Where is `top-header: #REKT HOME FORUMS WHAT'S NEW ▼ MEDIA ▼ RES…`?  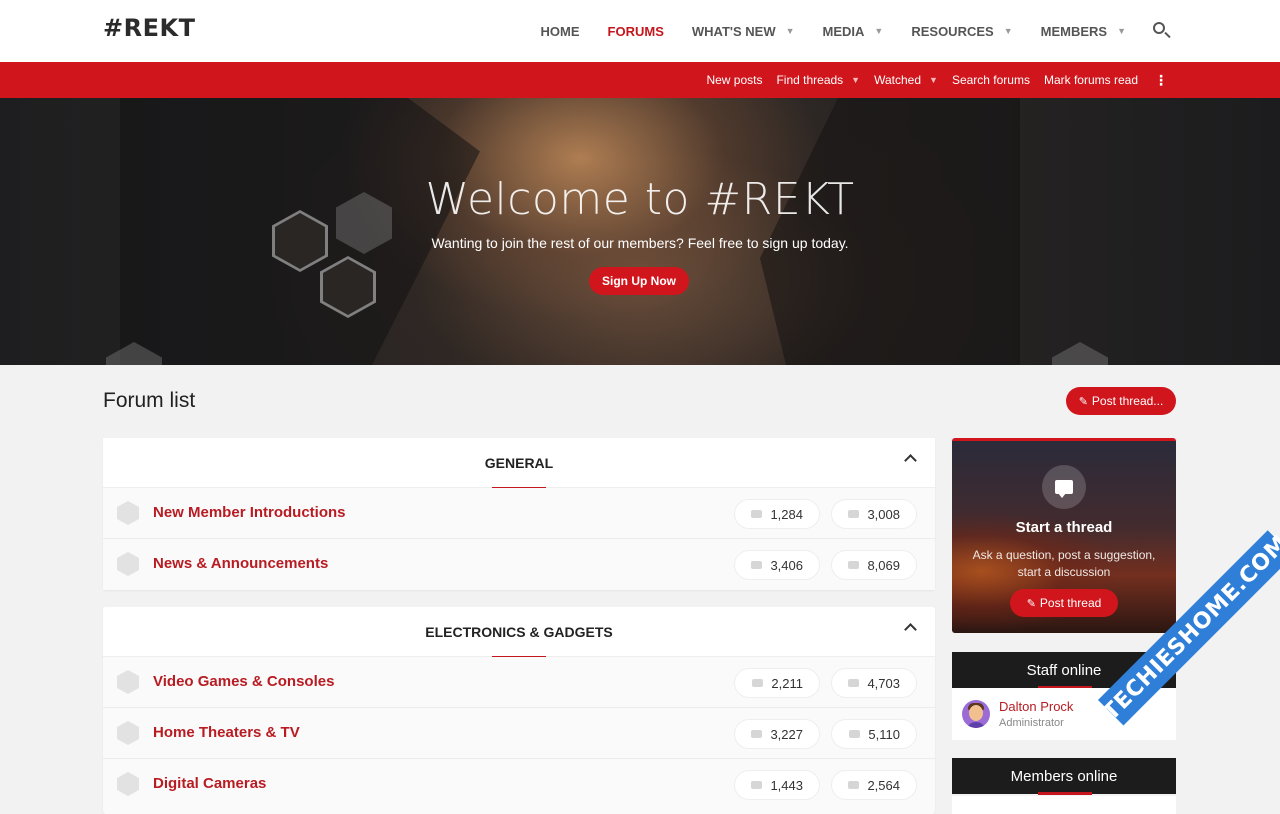 top-header: #REKT HOME FORUMS WHAT'S NEW ▼ MEDIA ▼ RES… is located at coordinates (640, 31).